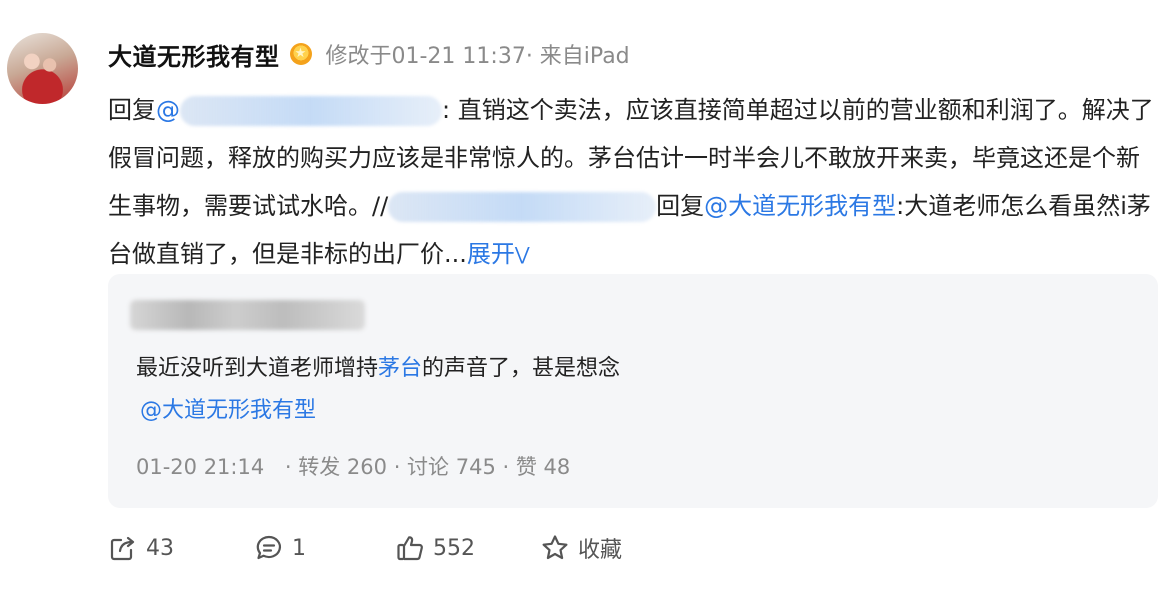 The height and width of the screenshot is (596, 1174). Describe the element at coordinates (498, 254) in the screenshot. I see `expand-link: 展开⋁` at that location.